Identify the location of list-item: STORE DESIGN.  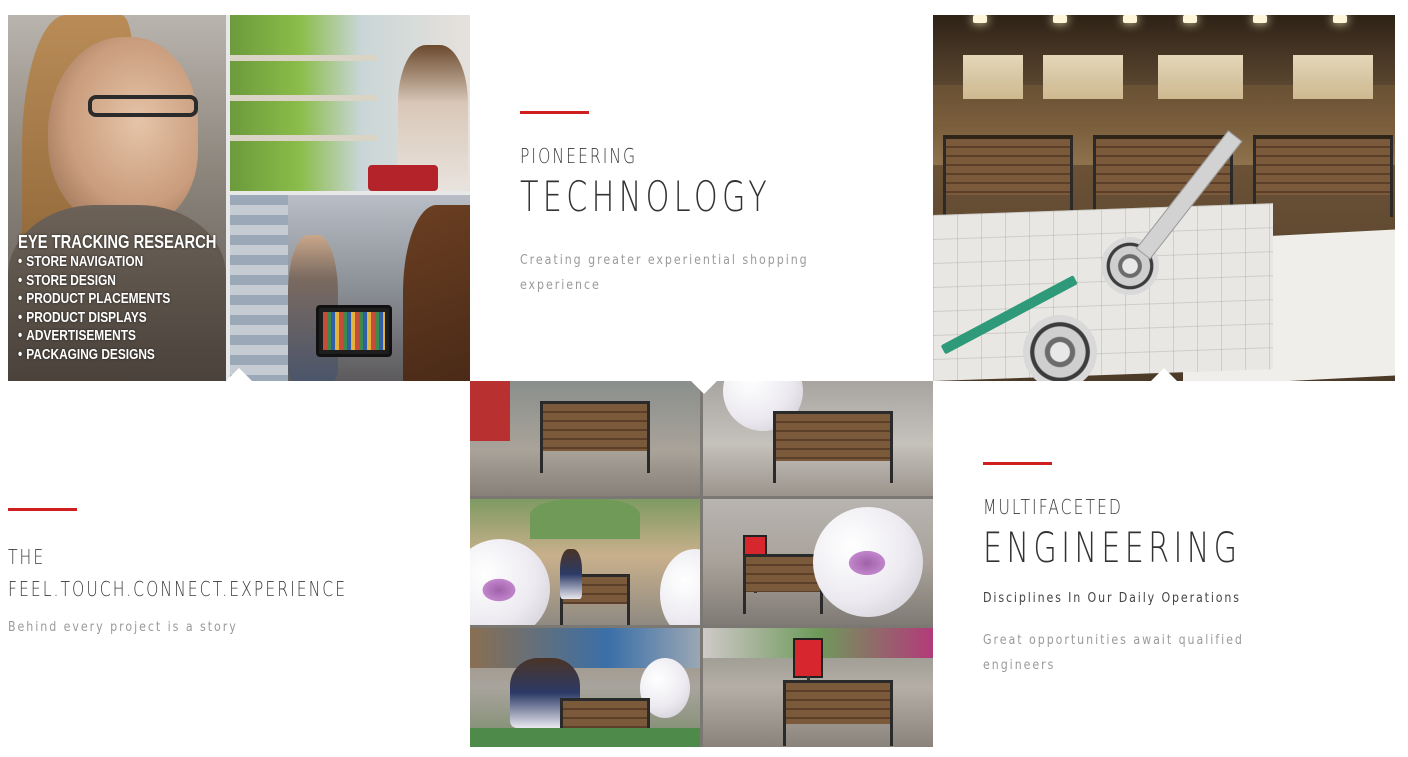
(117, 281).